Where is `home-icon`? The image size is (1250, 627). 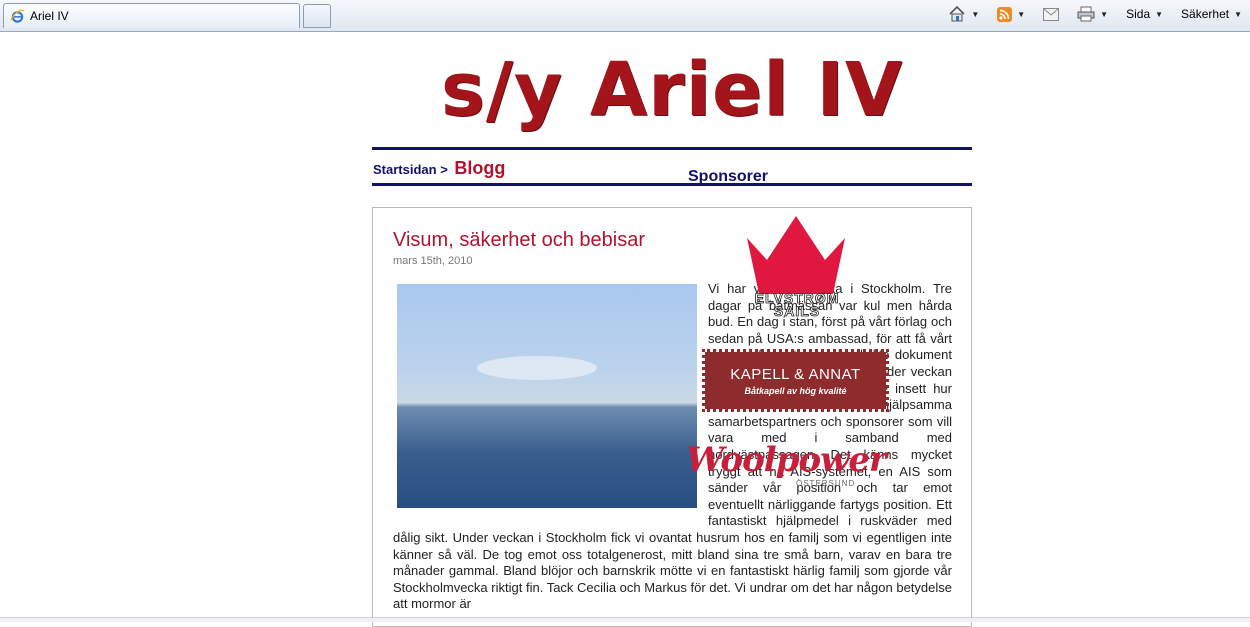 home-icon is located at coordinates (957, 13).